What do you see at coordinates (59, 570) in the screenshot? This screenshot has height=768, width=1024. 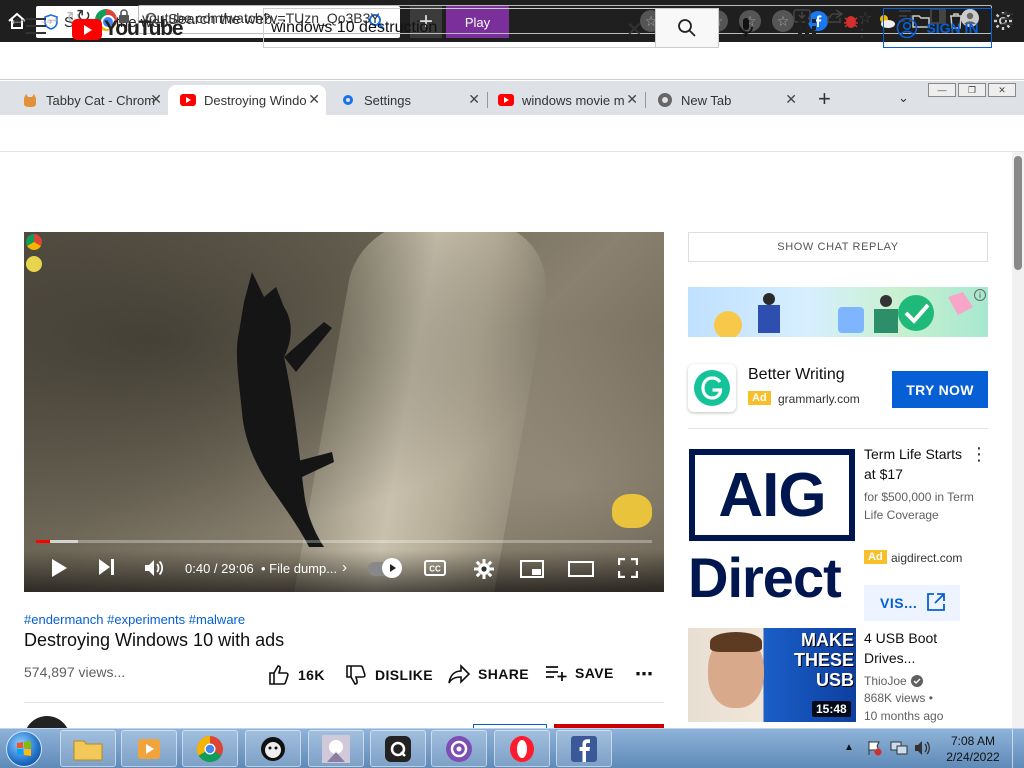 I see `play-icon` at bounding box center [59, 570].